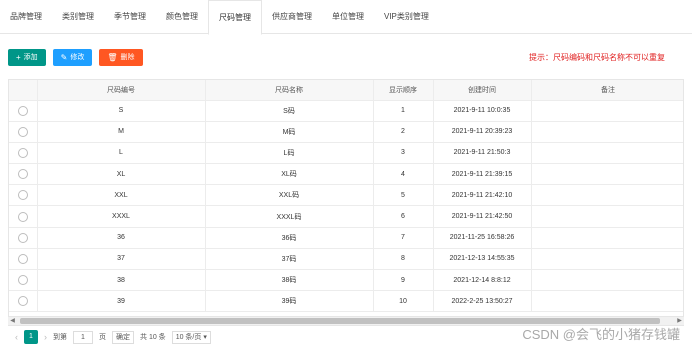  I want to click on cell-size-name: XXXL码, so click(289, 216).